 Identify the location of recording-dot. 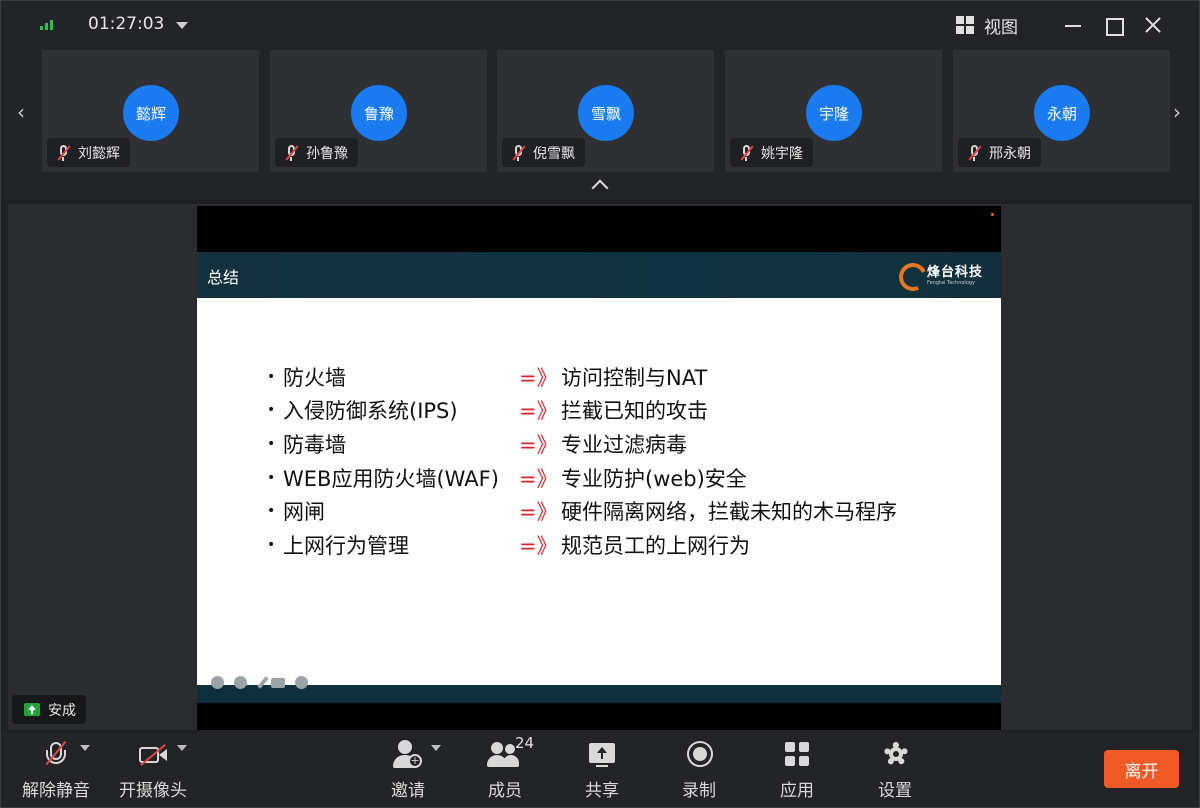
(992, 214).